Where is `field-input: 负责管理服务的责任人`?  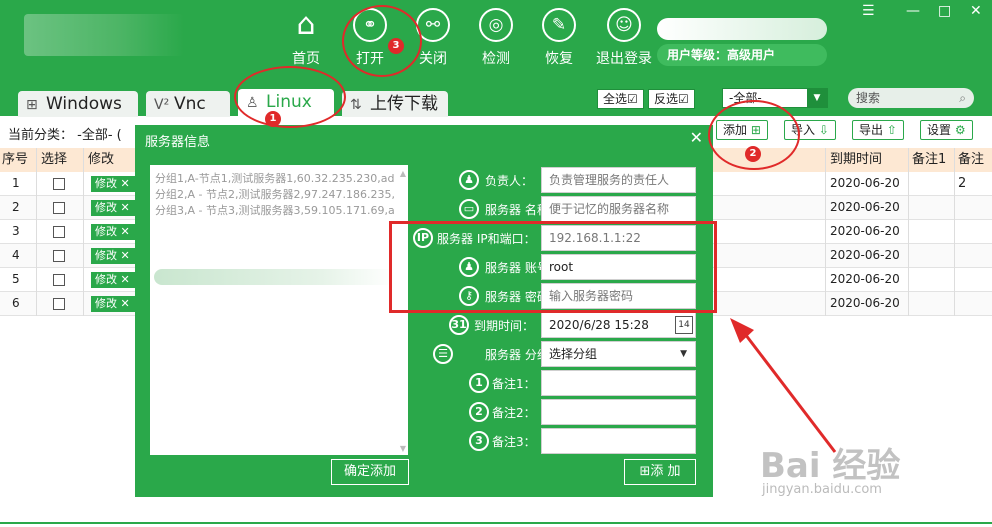
field-input: 负责管理服务的责任人 is located at coordinates (618, 180).